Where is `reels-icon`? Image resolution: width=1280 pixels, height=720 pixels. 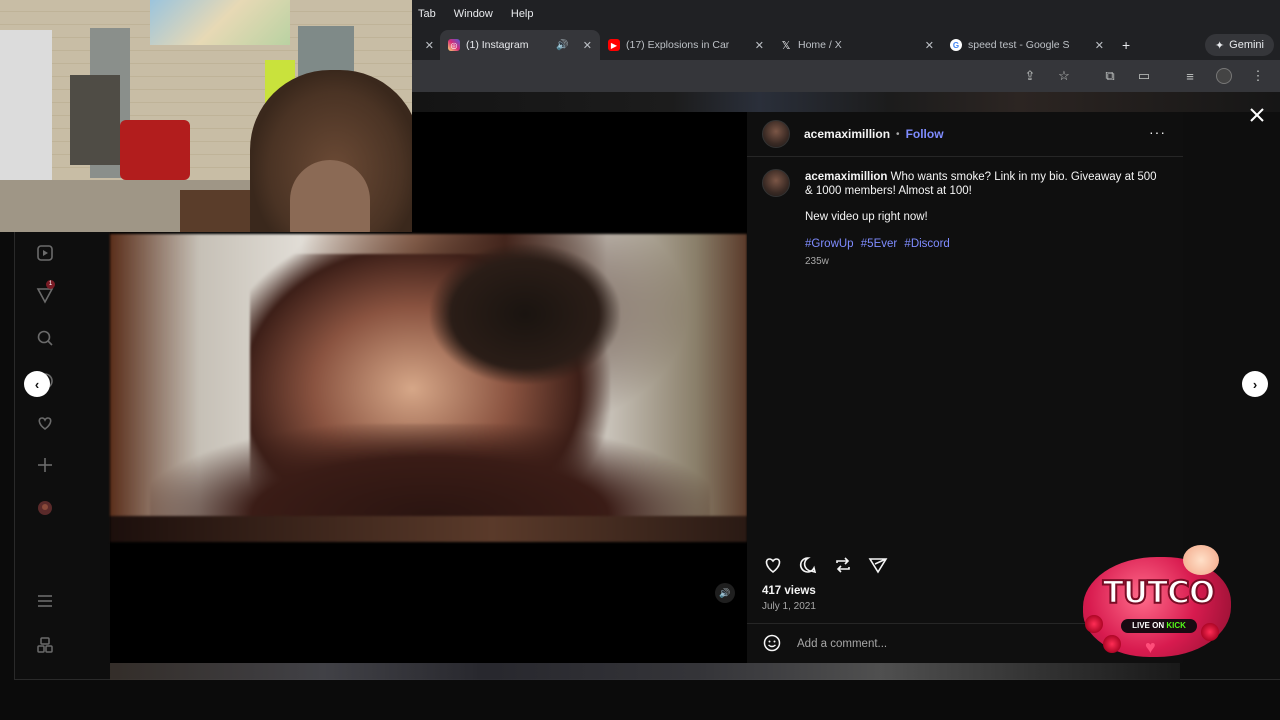 reels-icon is located at coordinates (45, 253).